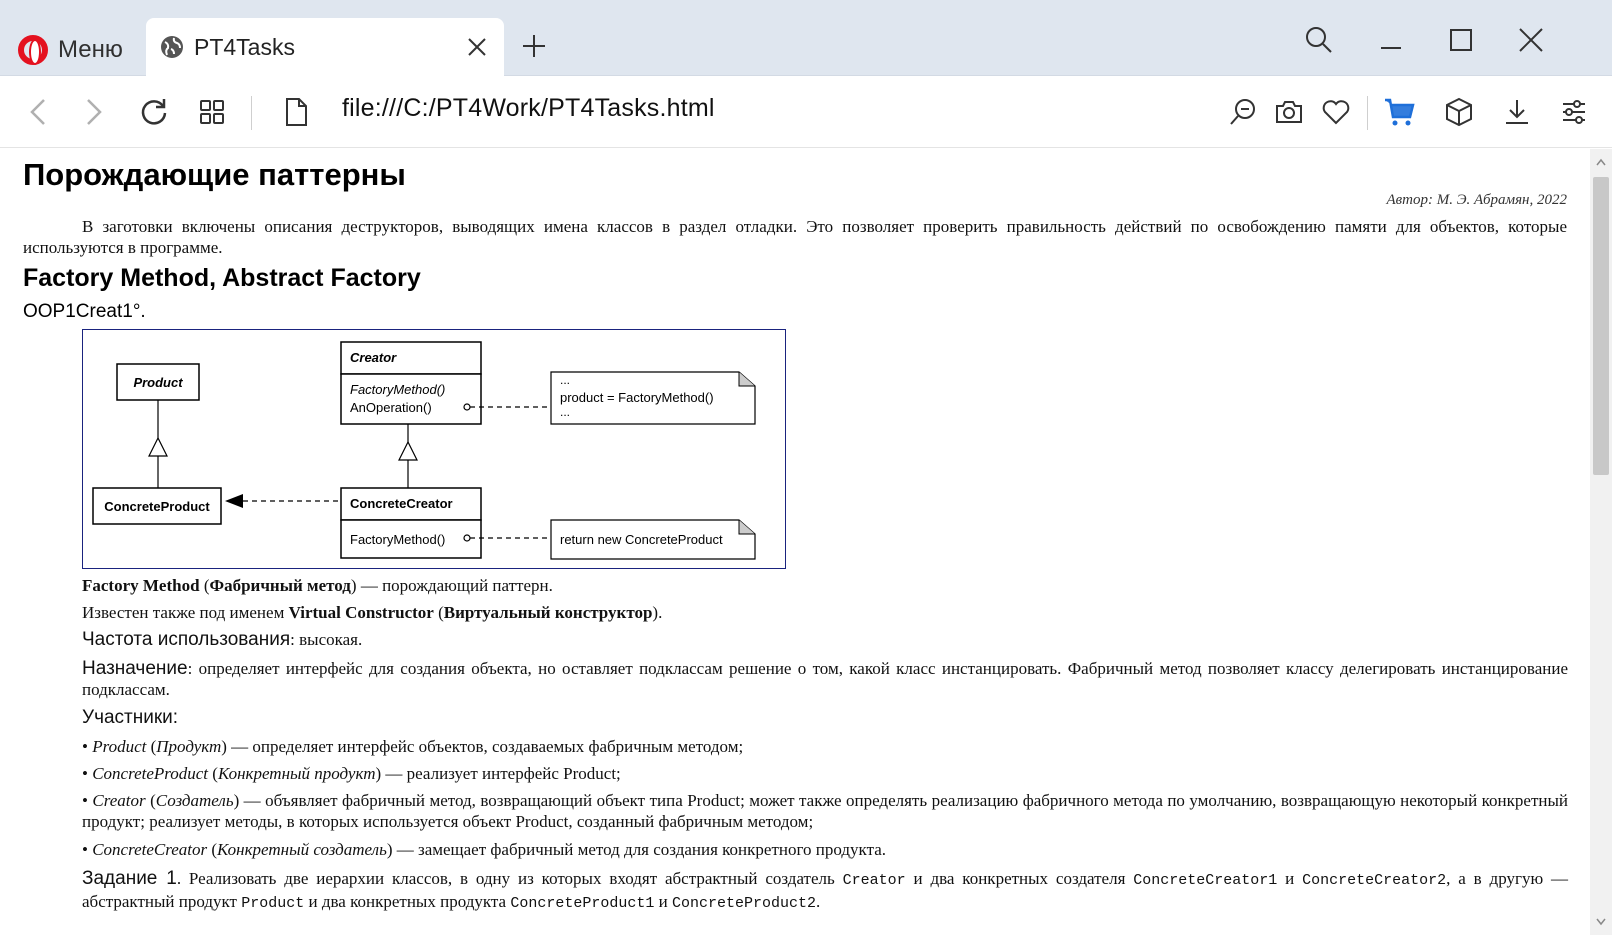 This screenshot has width=1612, height=935. Describe the element at coordinates (130, 717) in the screenshot. I see `participants-label: Участники:` at that location.